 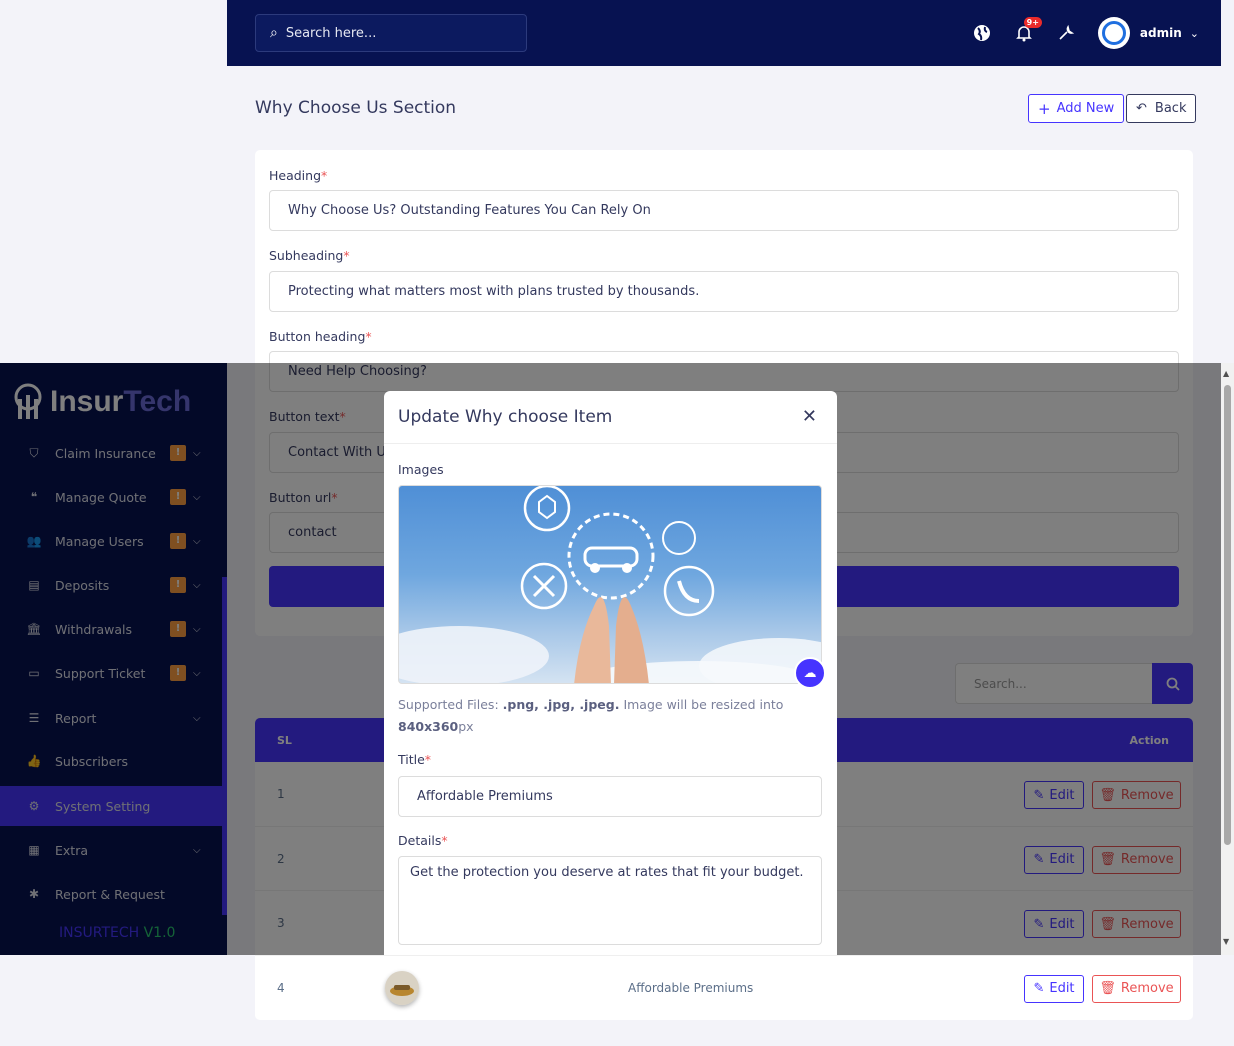 What do you see at coordinates (415, 759) in the screenshot?
I see `title-label: Title*` at bounding box center [415, 759].